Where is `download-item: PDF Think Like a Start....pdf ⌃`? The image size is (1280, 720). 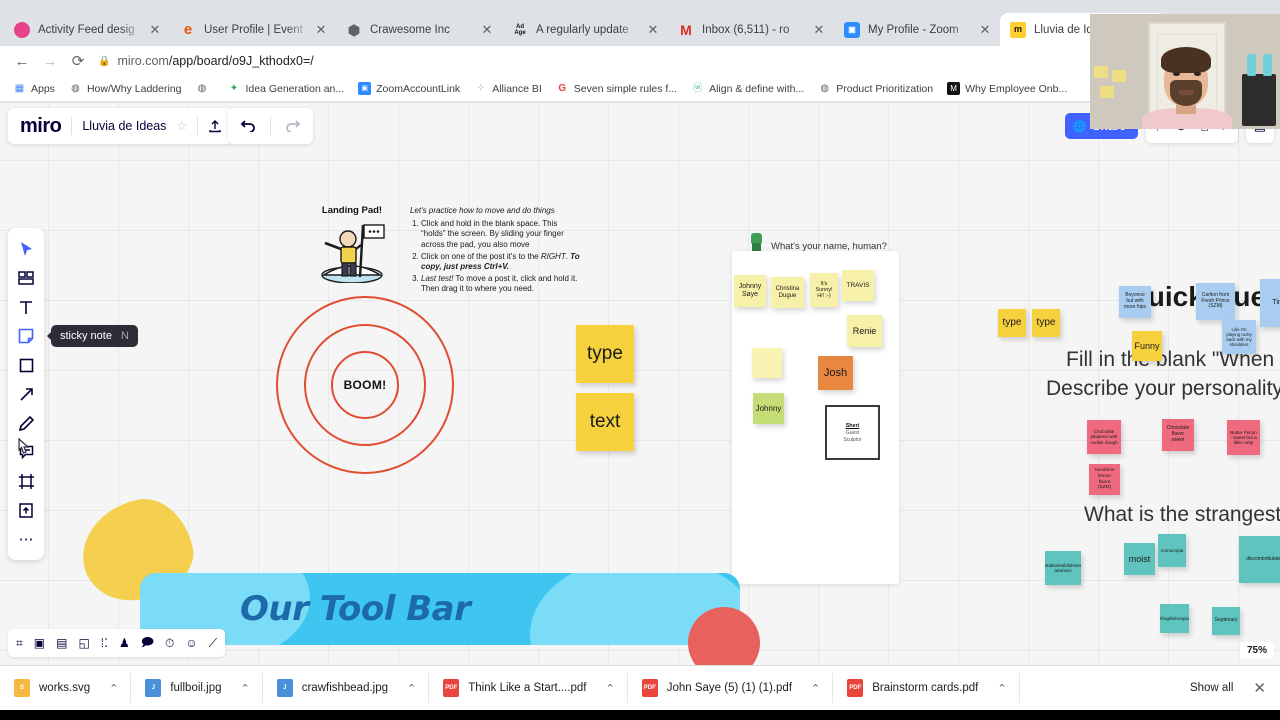 download-item: PDF Think Like a Start....pdf ⌃ is located at coordinates (528, 688).